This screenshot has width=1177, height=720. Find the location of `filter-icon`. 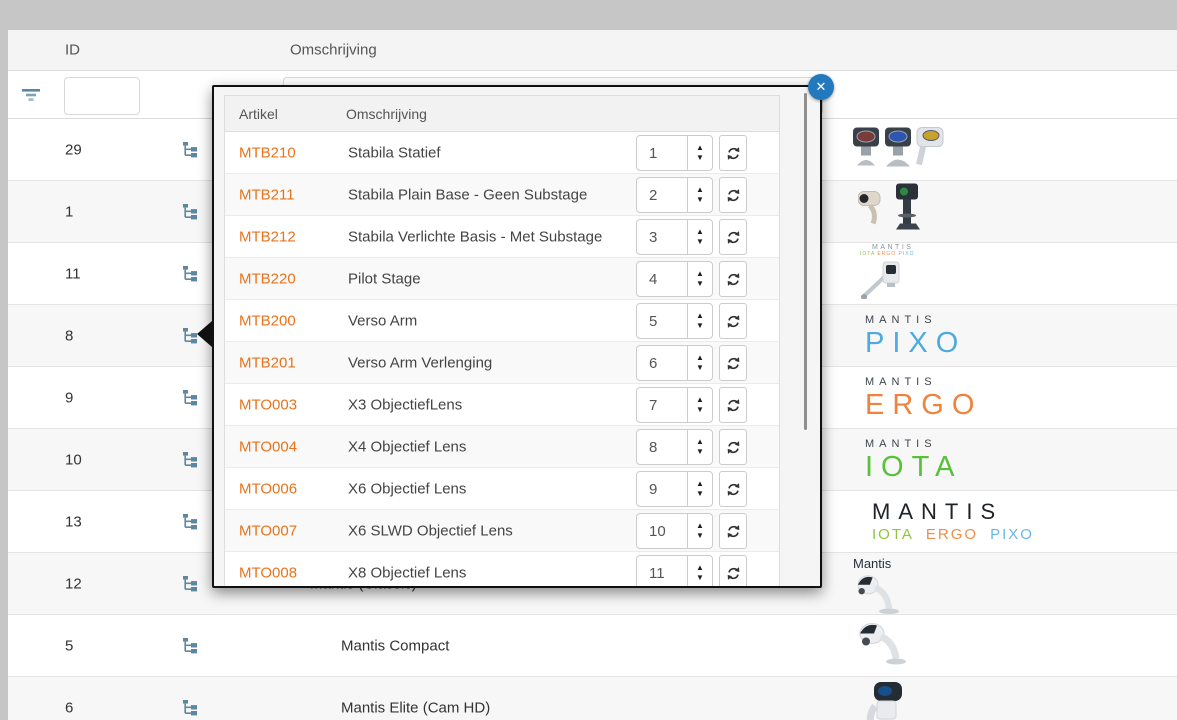

filter-icon is located at coordinates (31, 95).